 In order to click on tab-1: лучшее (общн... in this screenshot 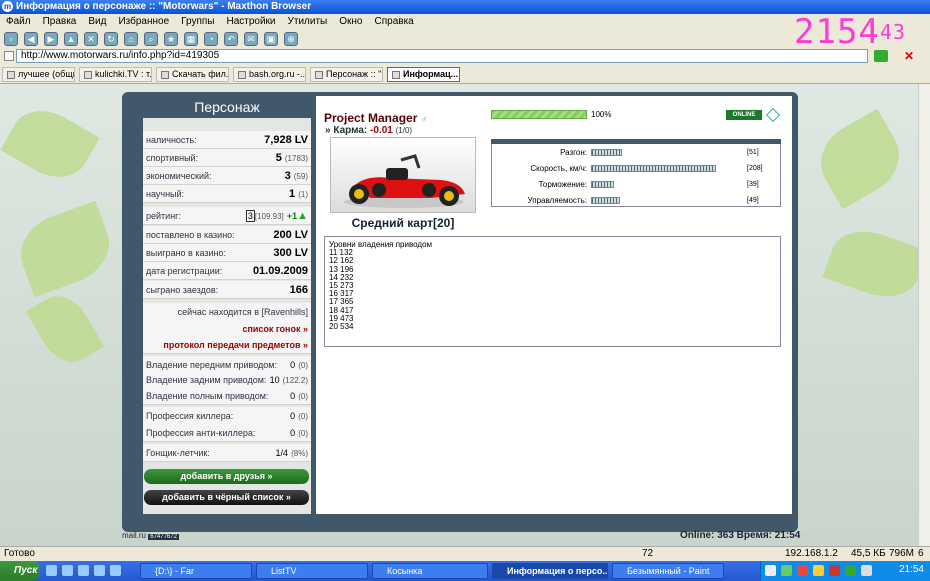, I will do `click(38, 74)`.